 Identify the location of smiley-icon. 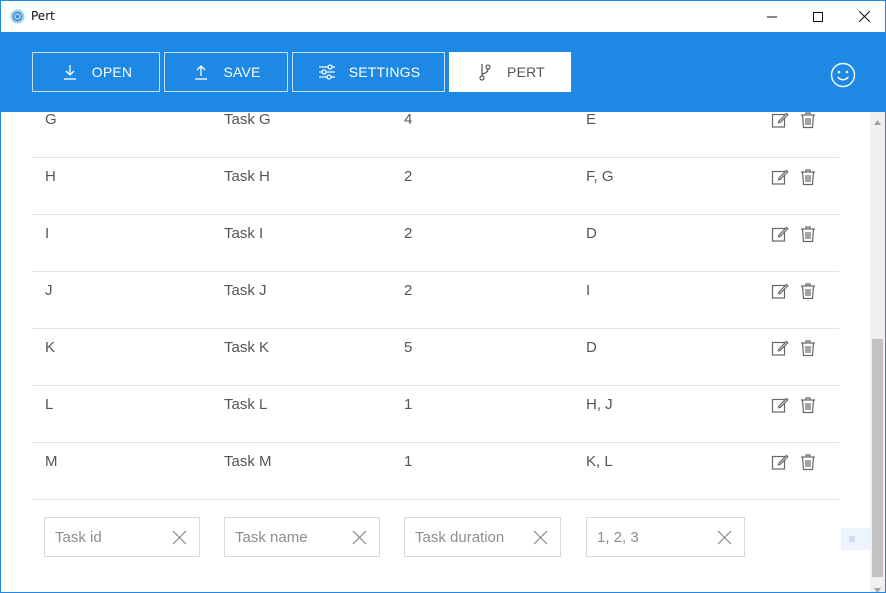
(843, 75).